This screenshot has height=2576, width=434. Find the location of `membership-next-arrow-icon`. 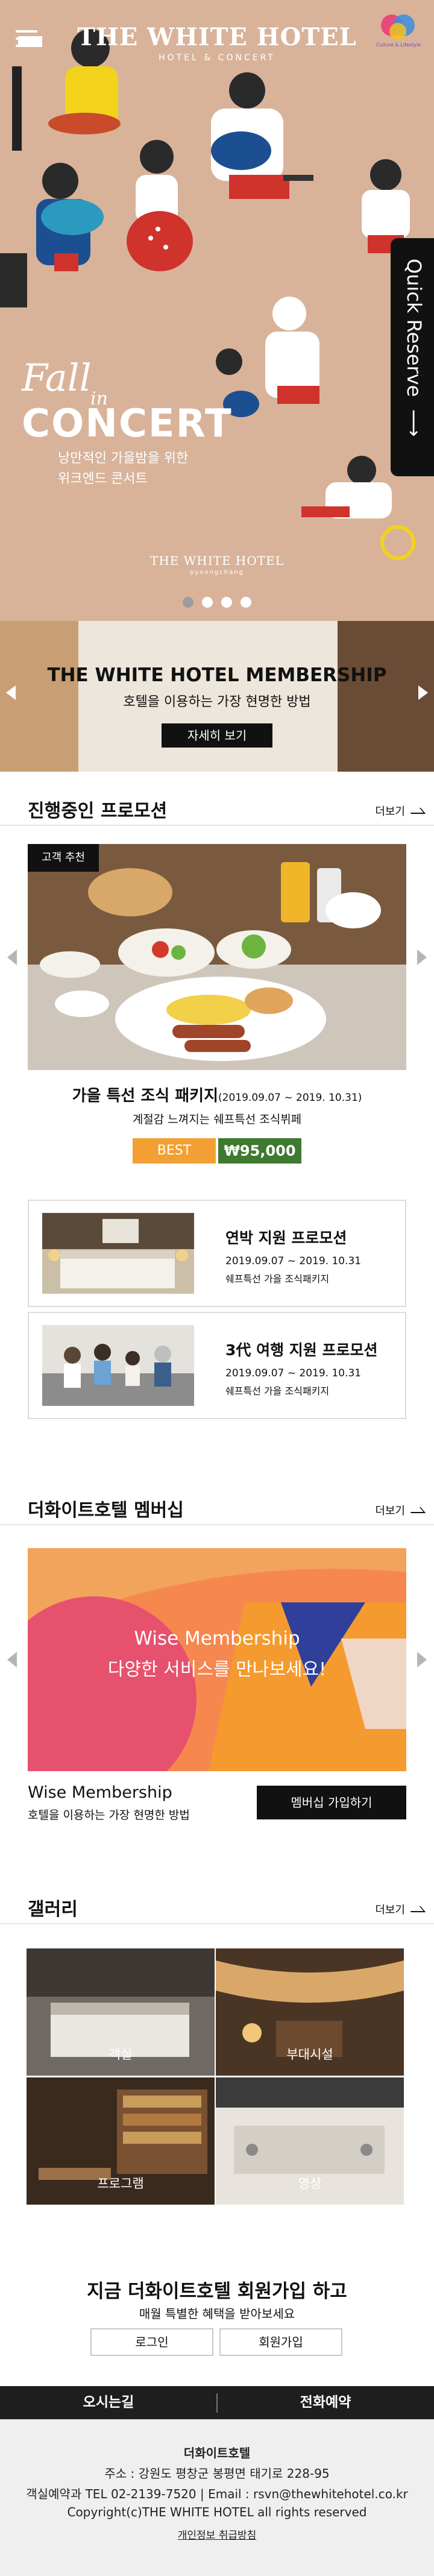

membership-next-arrow-icon is located at coordinates (422, 1659).